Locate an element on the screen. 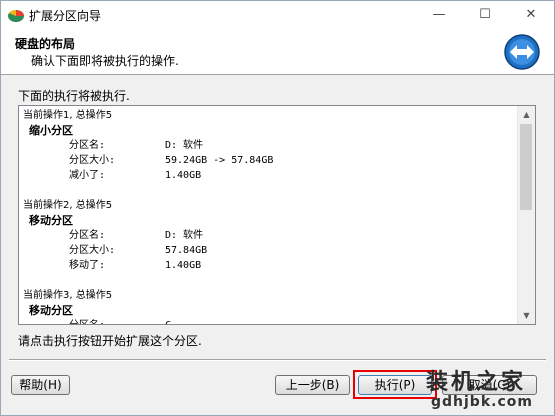  wizard-header: 硬盘的布局 确认下面即将被执行的操作. is located at coordinates (277, 52).